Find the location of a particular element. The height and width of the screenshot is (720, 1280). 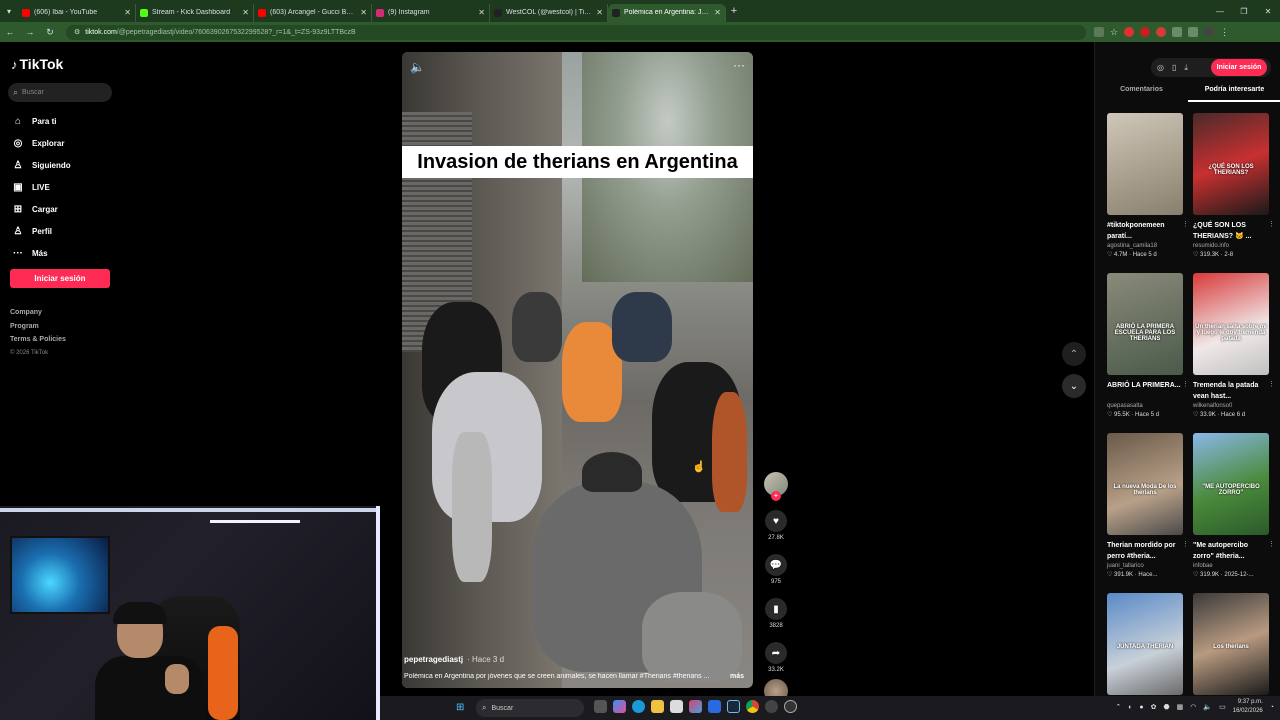

phone-icon: ▯ is located at coordinates (1174, 67).